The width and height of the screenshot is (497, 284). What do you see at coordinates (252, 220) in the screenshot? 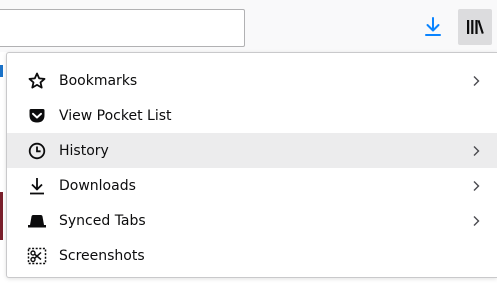
I see `menu-item-synced-tabs: Synced Tabs` at bounding box center [252, 220].